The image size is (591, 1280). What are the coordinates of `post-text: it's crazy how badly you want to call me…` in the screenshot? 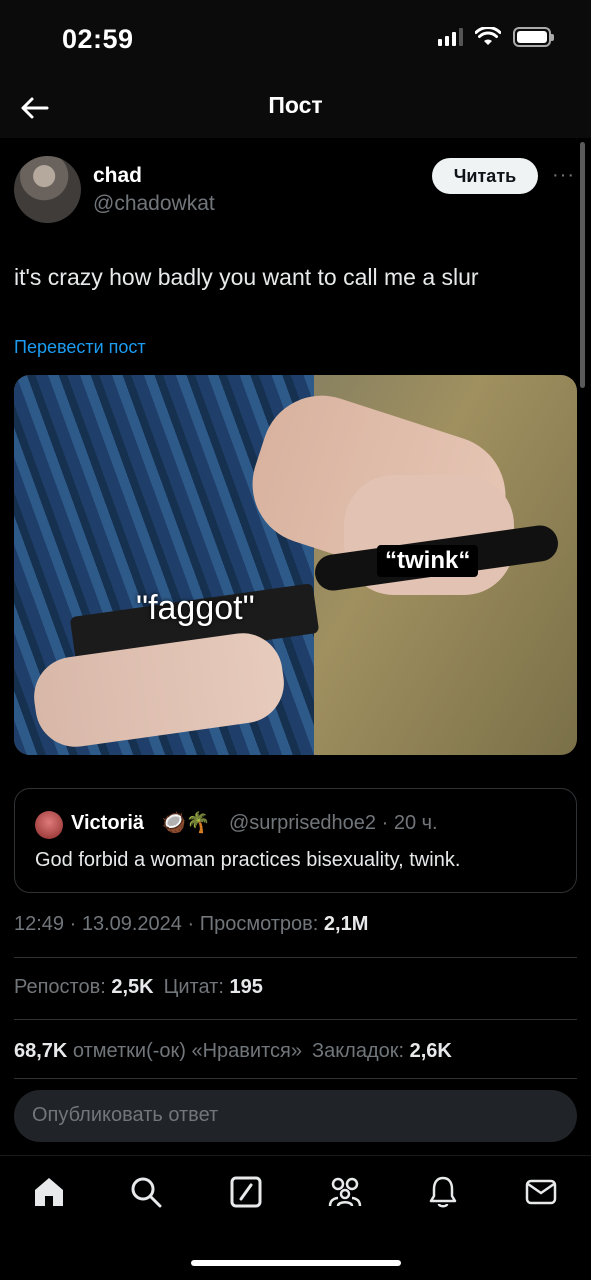 It's located at (246, 277).